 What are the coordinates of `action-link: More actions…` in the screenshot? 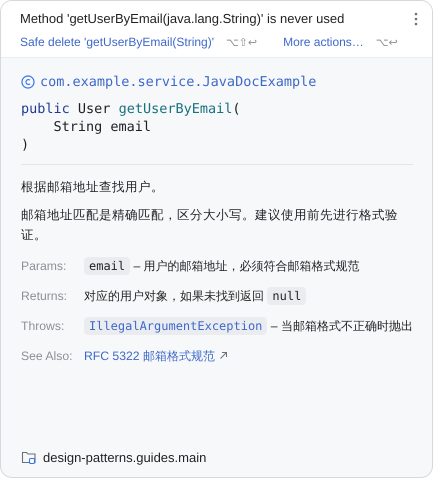 It's located at (323, 42).